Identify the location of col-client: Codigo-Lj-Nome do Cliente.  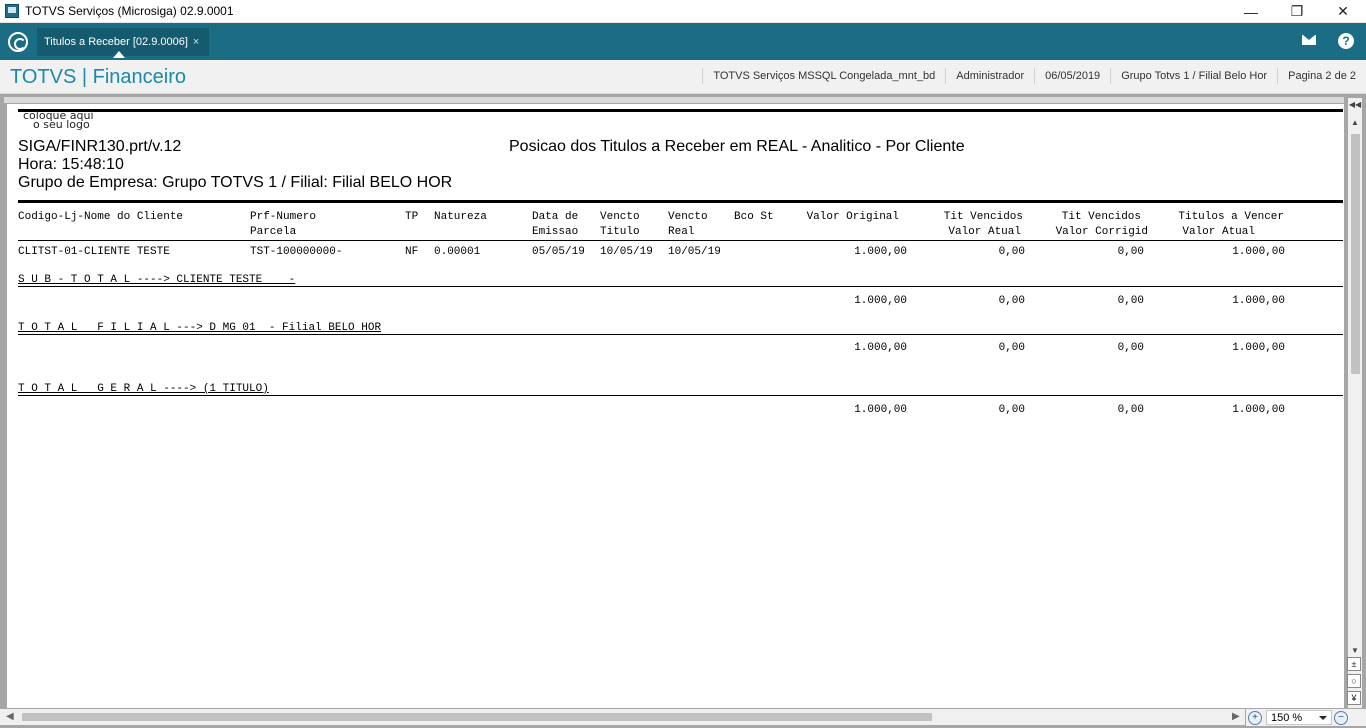
(101, 217).